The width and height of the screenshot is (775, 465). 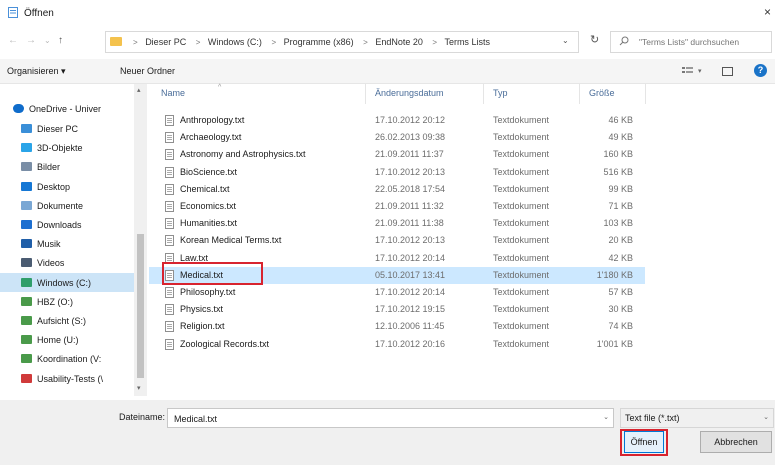 What do you see at coordinates (594, 39) in the screenshot?
I see `refresh-icon: ↻` at bounding box center [594, 39].